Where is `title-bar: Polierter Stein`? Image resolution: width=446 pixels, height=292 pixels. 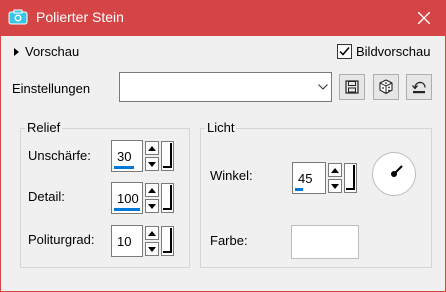 title-bar: Polierter Stein is located at coordinates (223, 18).